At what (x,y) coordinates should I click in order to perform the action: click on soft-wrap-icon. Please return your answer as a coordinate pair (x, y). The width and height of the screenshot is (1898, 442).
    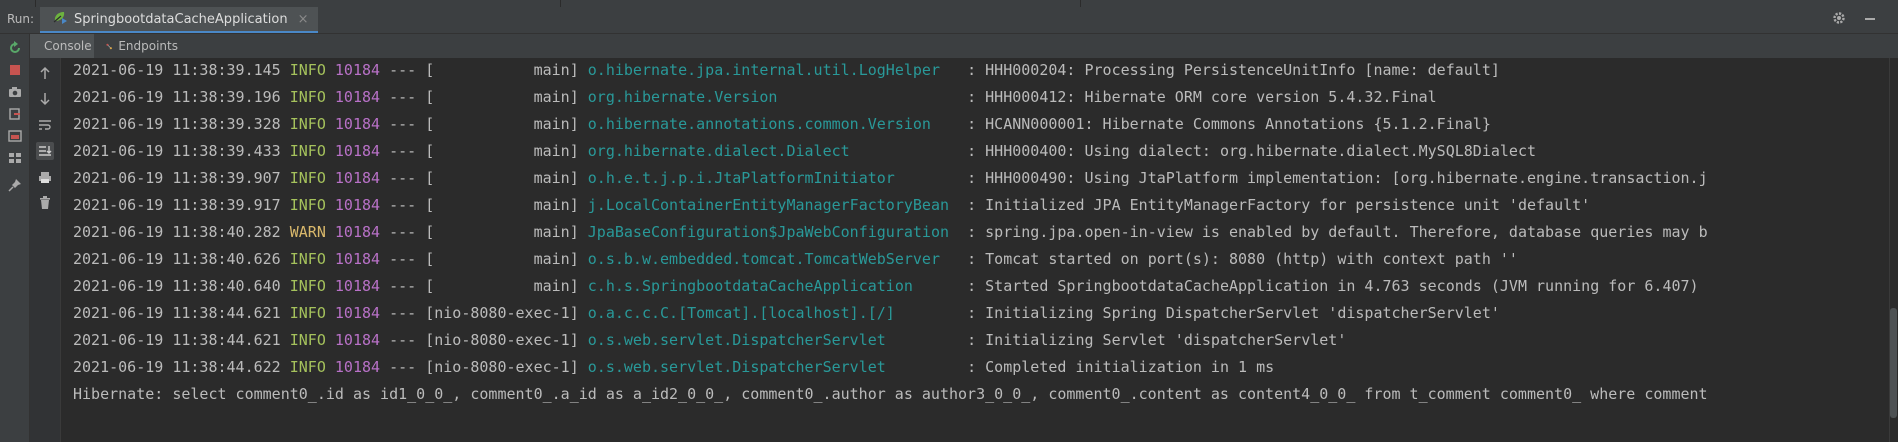
    Looking at the image, I should click on (45, 125).